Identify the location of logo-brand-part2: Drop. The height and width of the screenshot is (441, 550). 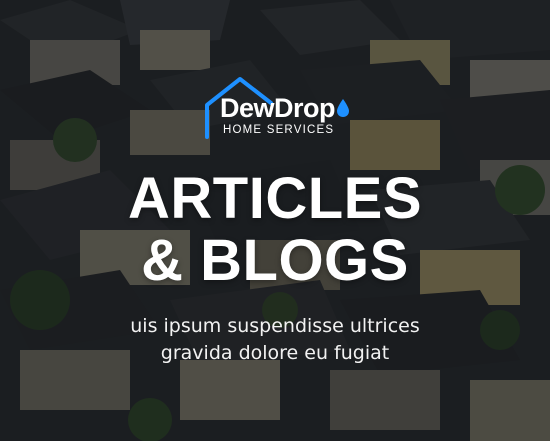
(305, 108).